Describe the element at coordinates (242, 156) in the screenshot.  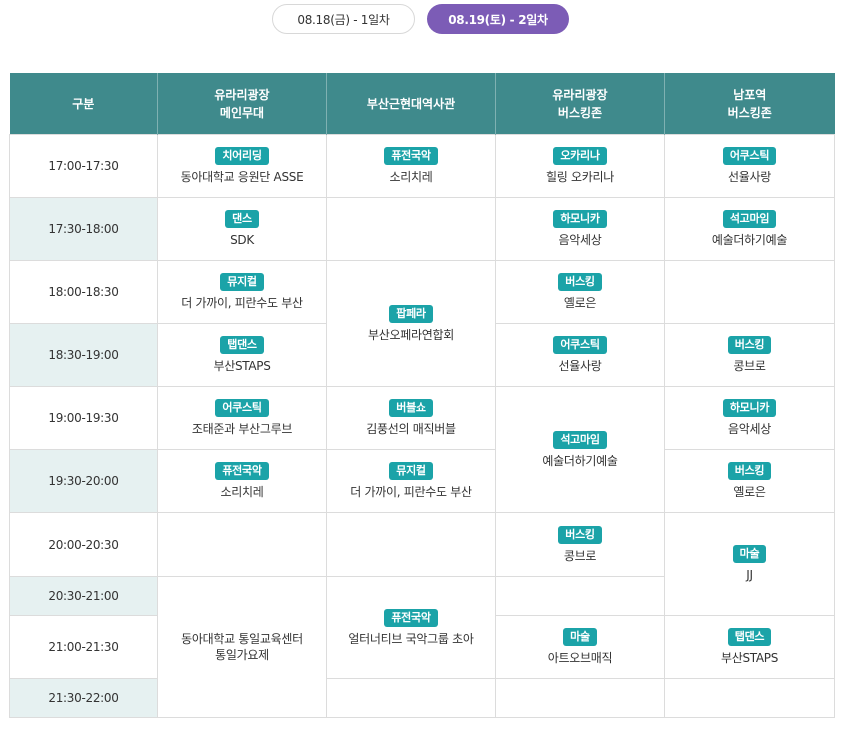
I see `genre-badge: 치어리딩` at that location.